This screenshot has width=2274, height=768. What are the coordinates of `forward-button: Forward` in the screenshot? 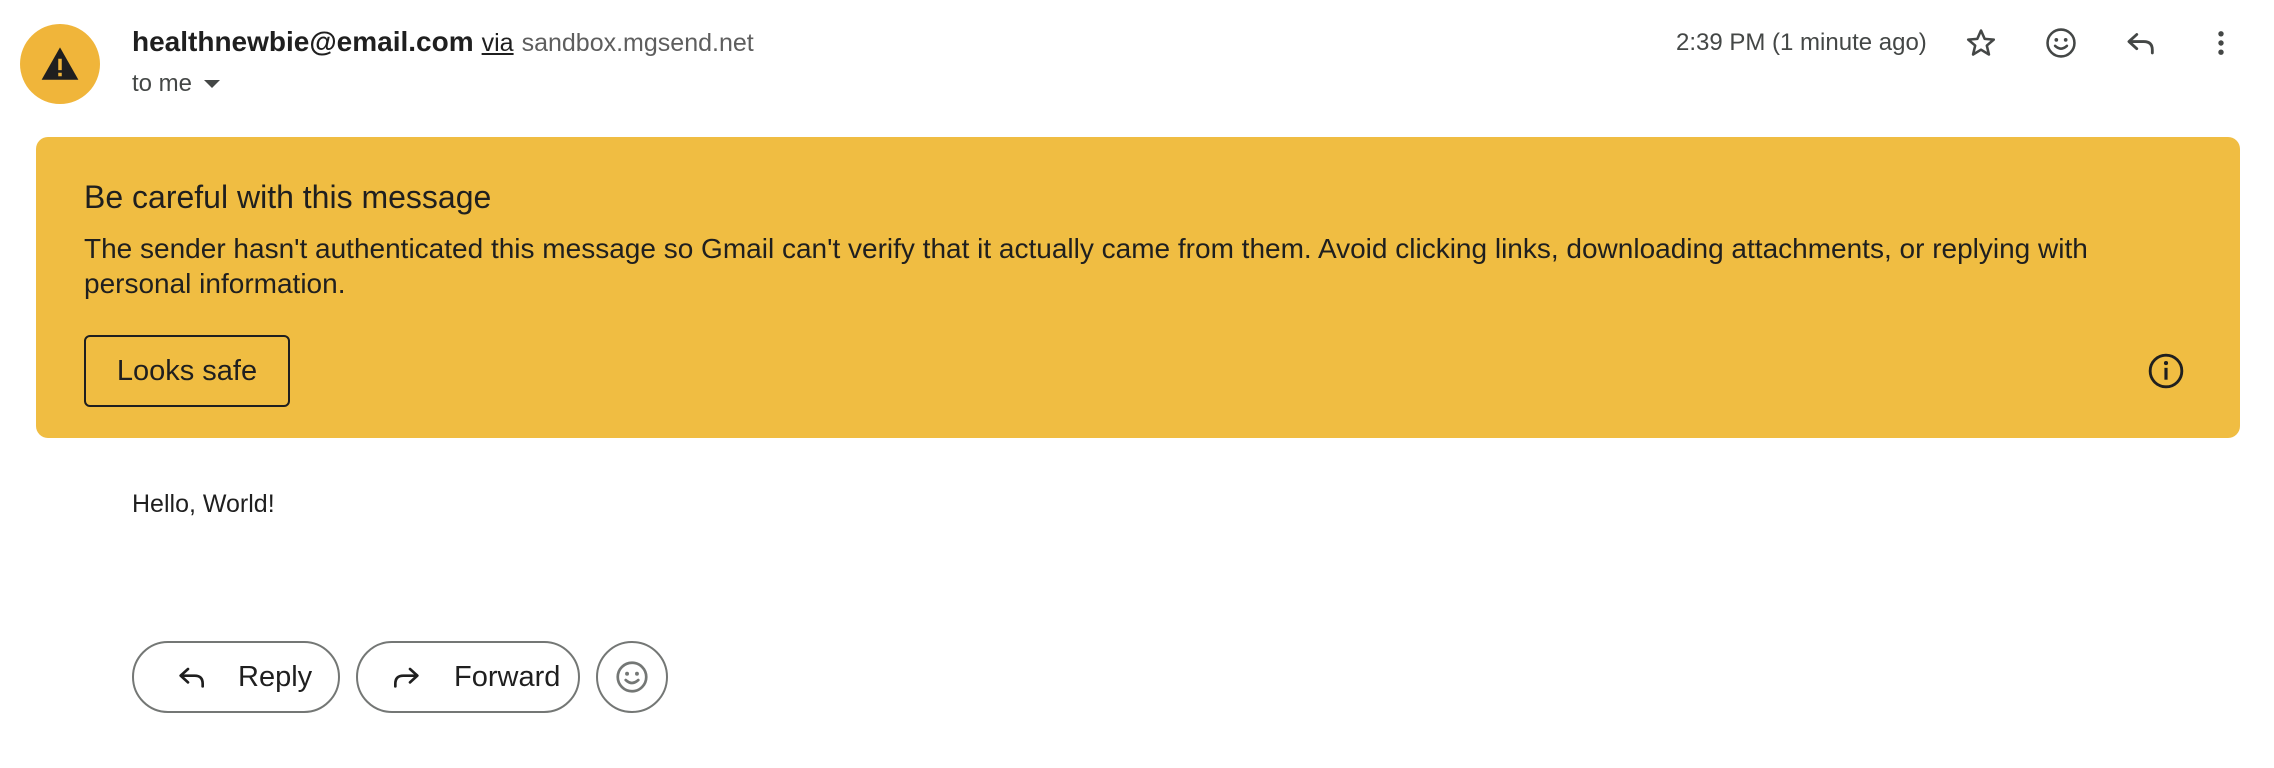 It's located at (468, 677).